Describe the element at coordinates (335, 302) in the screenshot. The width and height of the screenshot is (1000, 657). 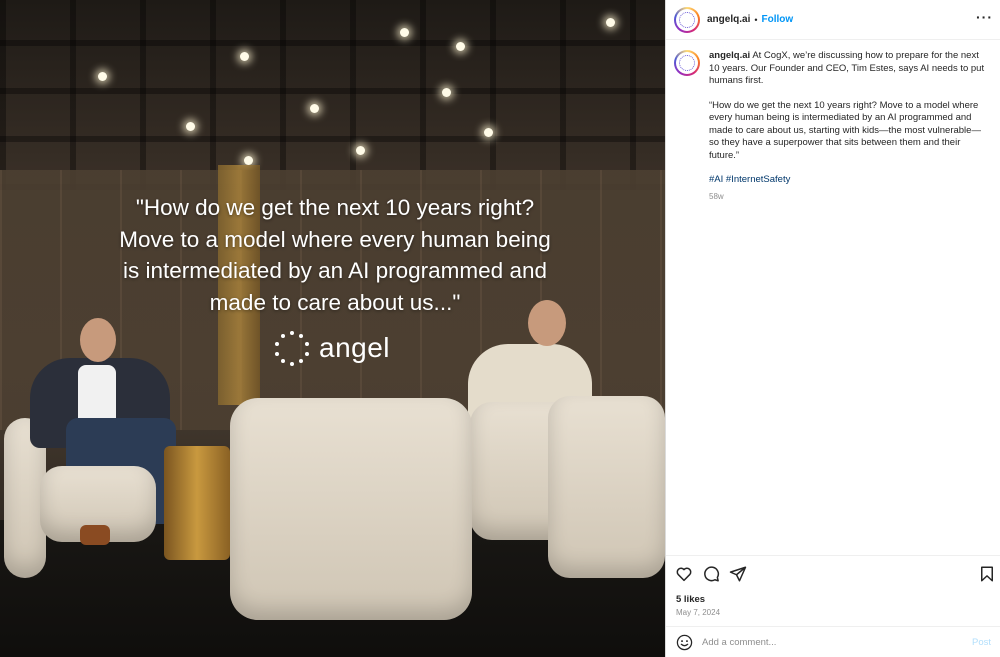
I see `quote-line: made to care about us..."` at that location.